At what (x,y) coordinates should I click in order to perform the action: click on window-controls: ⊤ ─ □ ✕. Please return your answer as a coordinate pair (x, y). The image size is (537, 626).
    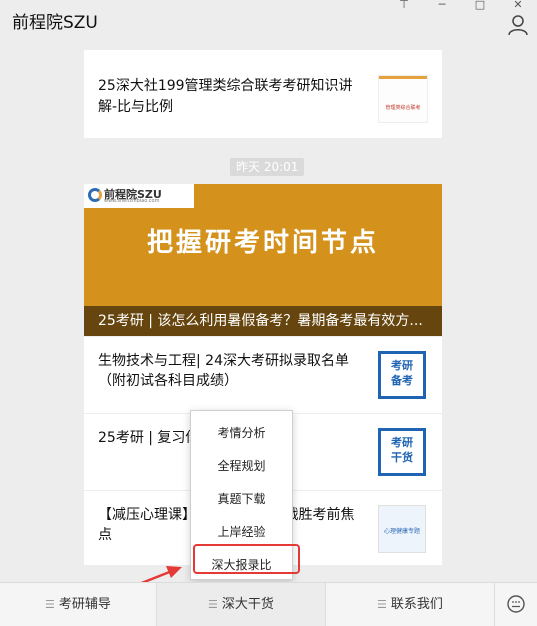
    Looking at the image, I should click on (461, 6).